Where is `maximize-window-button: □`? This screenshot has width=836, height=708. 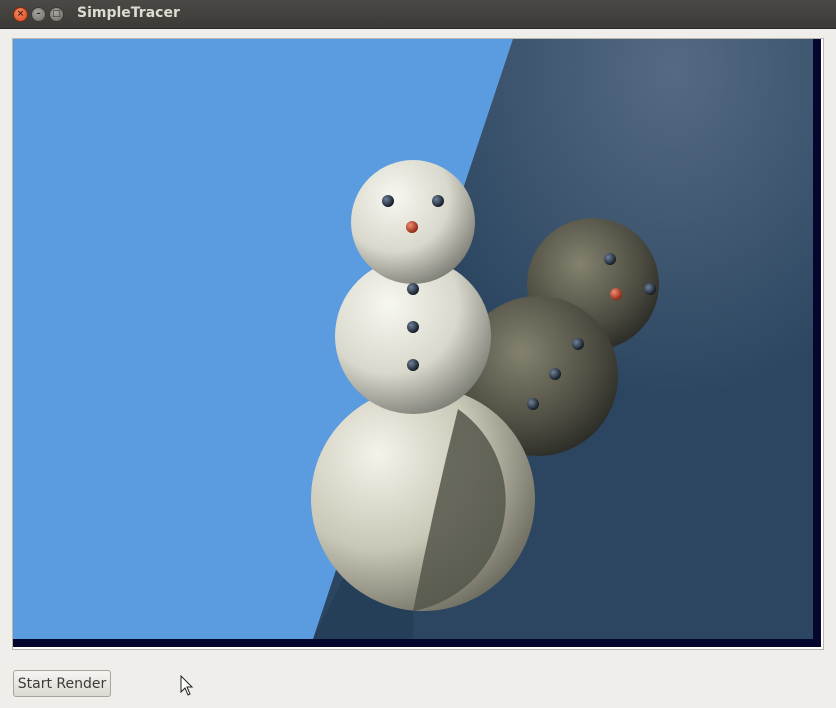 maximize-window-button: □ is located at coordinates (56, 14).